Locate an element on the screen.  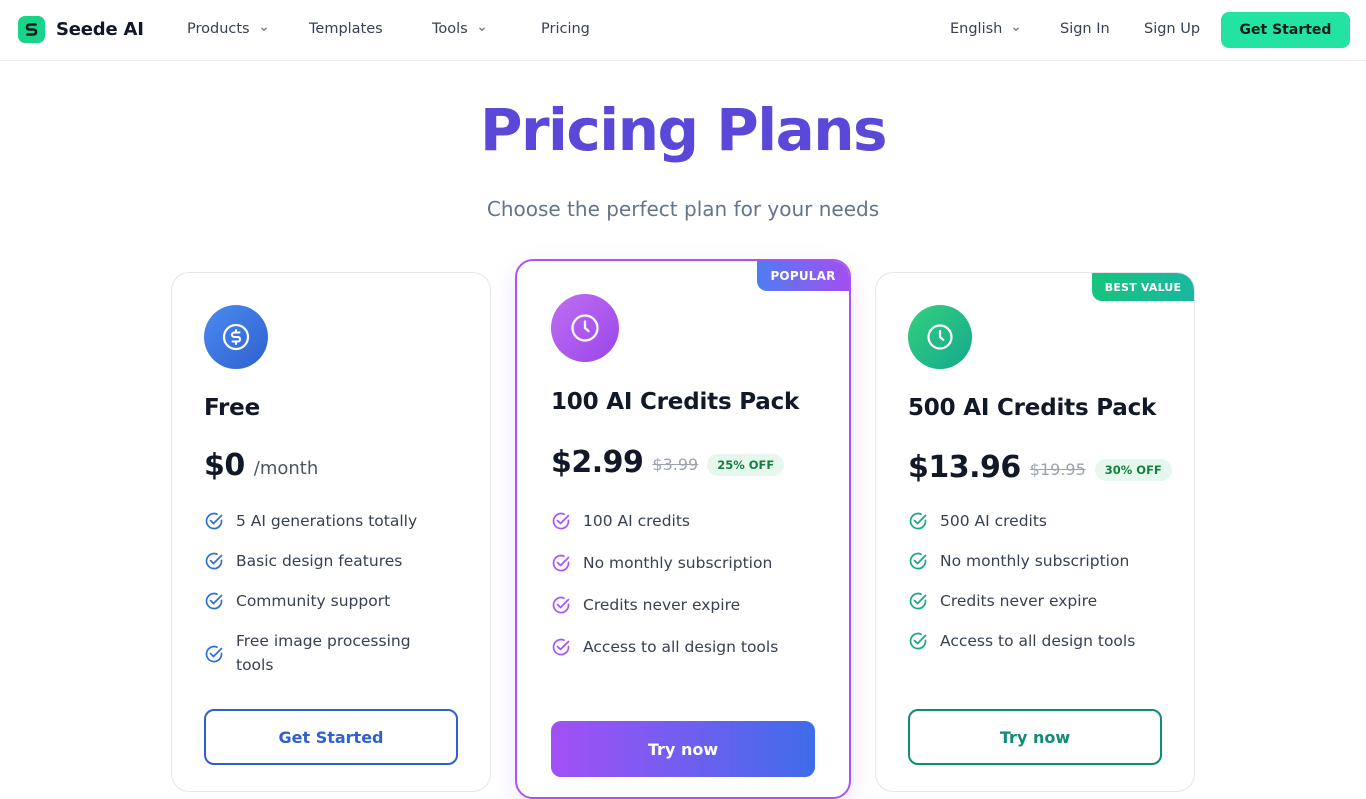
feature-text: Community support is located at coordinates (313, 601).